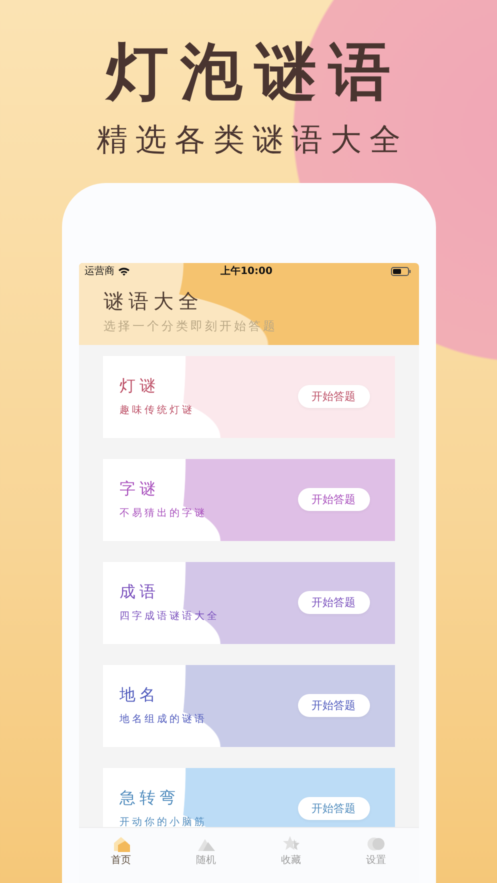 The height and width of the screenshot is (883, 497). Describe the element at coordinates (124, 271) in the screenshot. I see `wifi-icon` at that location.